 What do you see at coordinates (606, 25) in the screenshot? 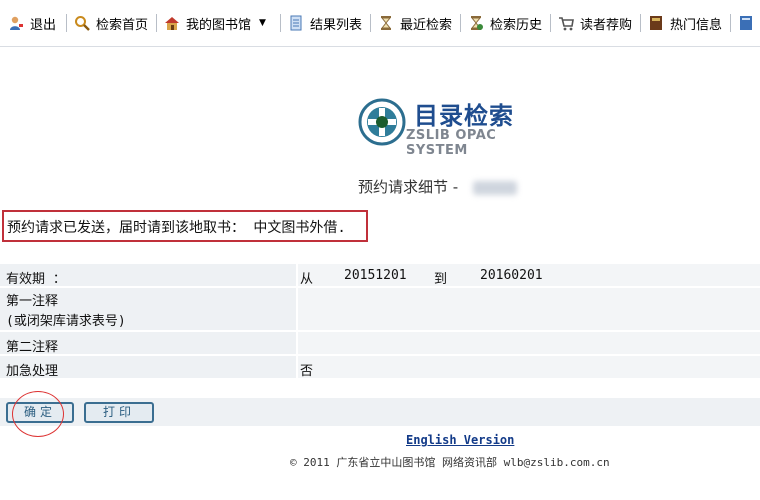
I see `toolbar-reader-recommend-label: 读者荐购` at bounding box center [606, 25].